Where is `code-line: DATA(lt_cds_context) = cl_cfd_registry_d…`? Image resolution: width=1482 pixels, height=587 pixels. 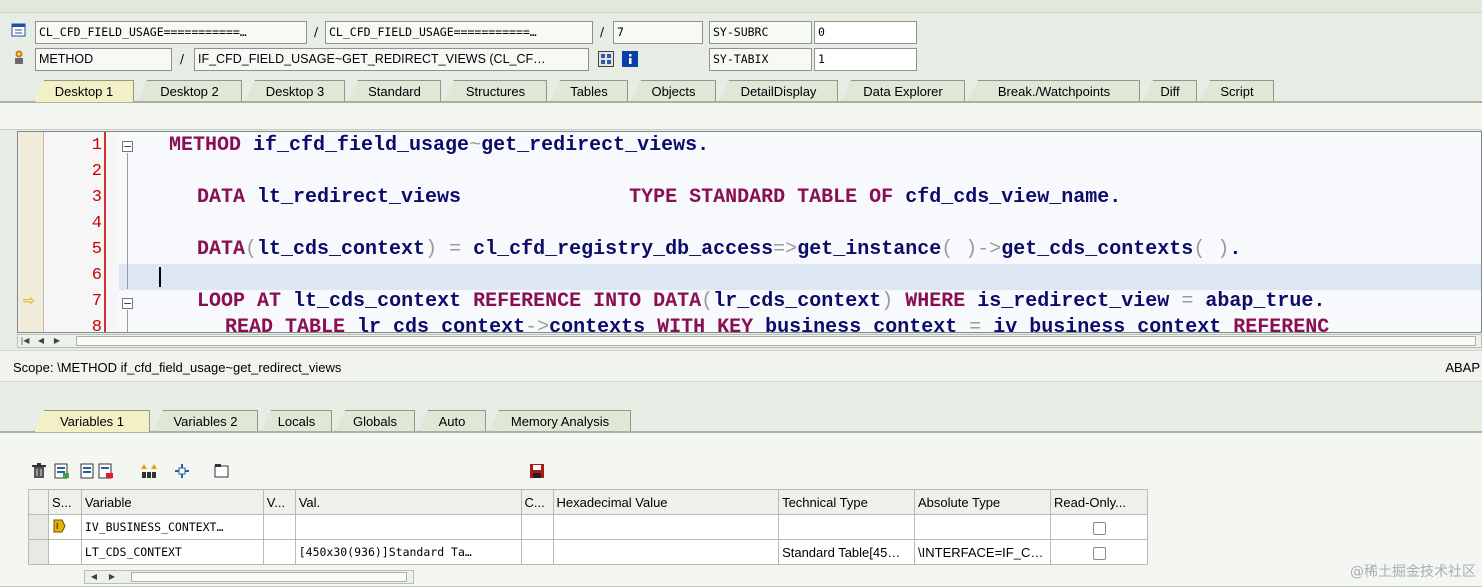 code-line: DATA(lt_cds_context) = cl_cfd_registry_d… is located at coordinates (719, 249).